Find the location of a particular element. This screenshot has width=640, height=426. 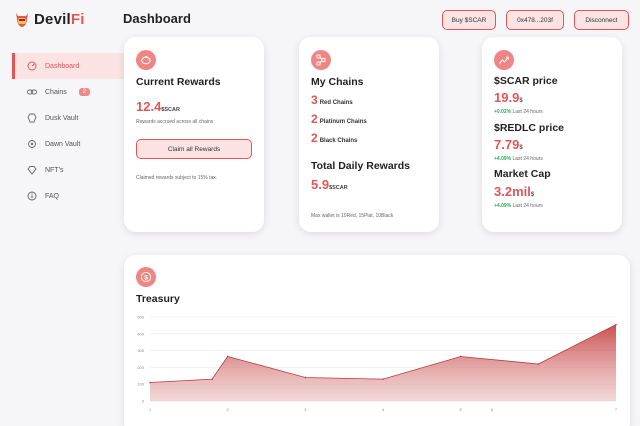

page-title: Dashboard is located at coordinates (157, 18).